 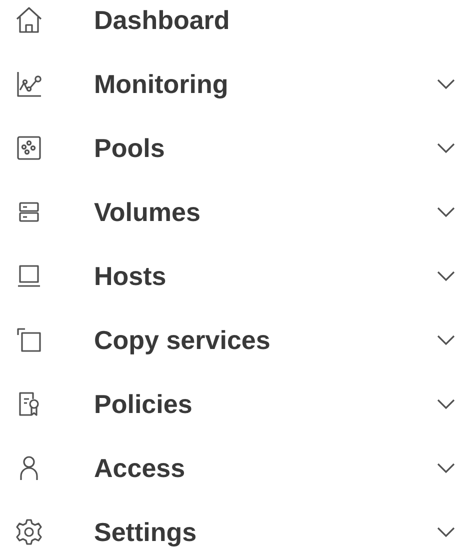 What do you see at coordinates (228, 276) in the screenshot?
I see `nav-item: Hosts` at bounding box center [228, 276].